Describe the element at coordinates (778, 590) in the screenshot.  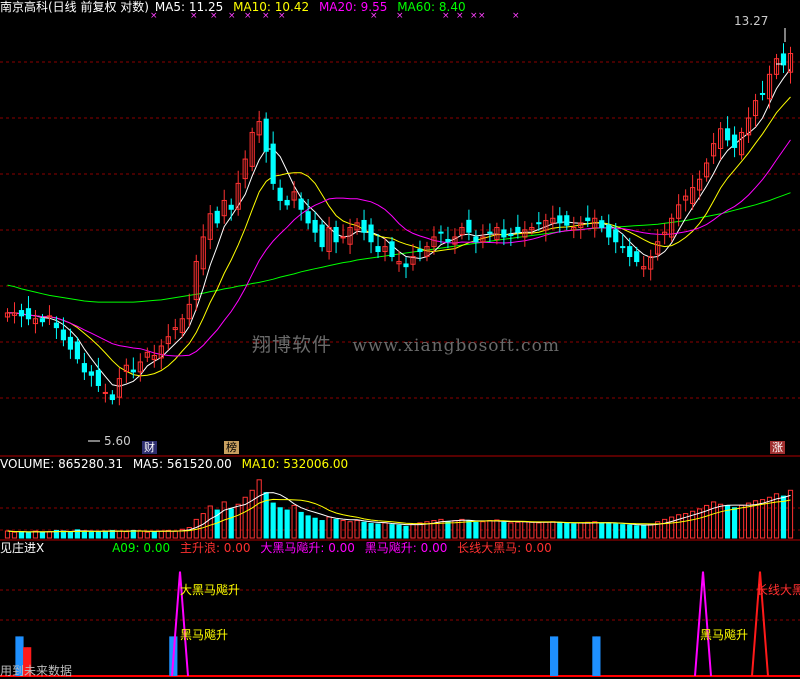
I see `signal-long-dark-horse: 长线大黑` at that location.